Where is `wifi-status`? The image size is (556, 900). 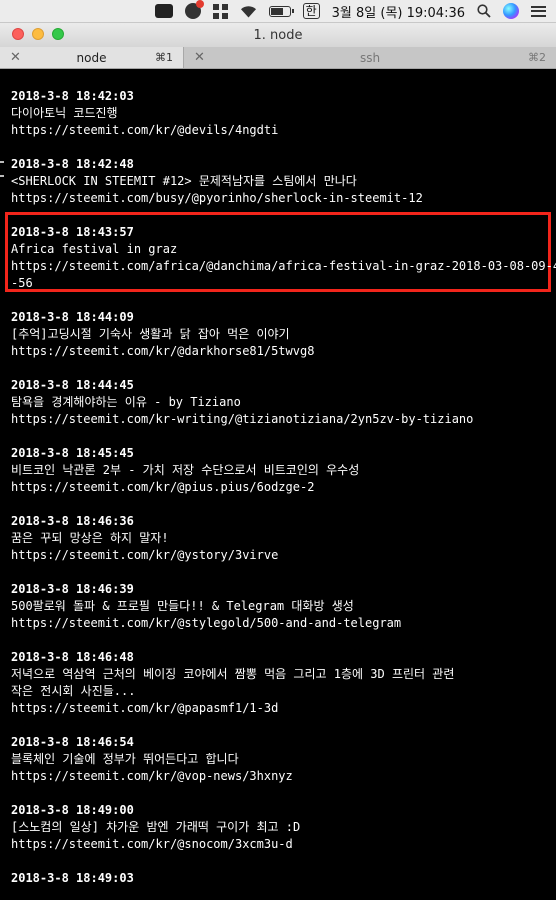 wifi-status is located at coordinates (248, 11).